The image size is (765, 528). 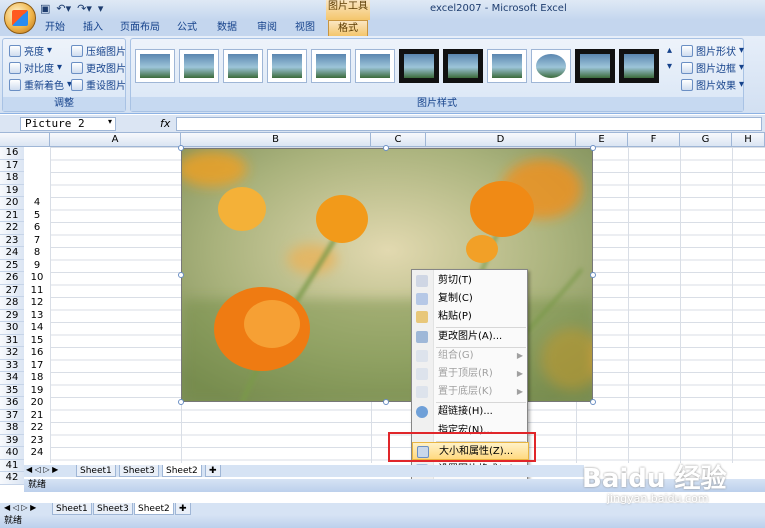 What do you see at coordinates (12, 328) in the screenshot?
I see `row-header: 30` at bounding box center [12, 328].